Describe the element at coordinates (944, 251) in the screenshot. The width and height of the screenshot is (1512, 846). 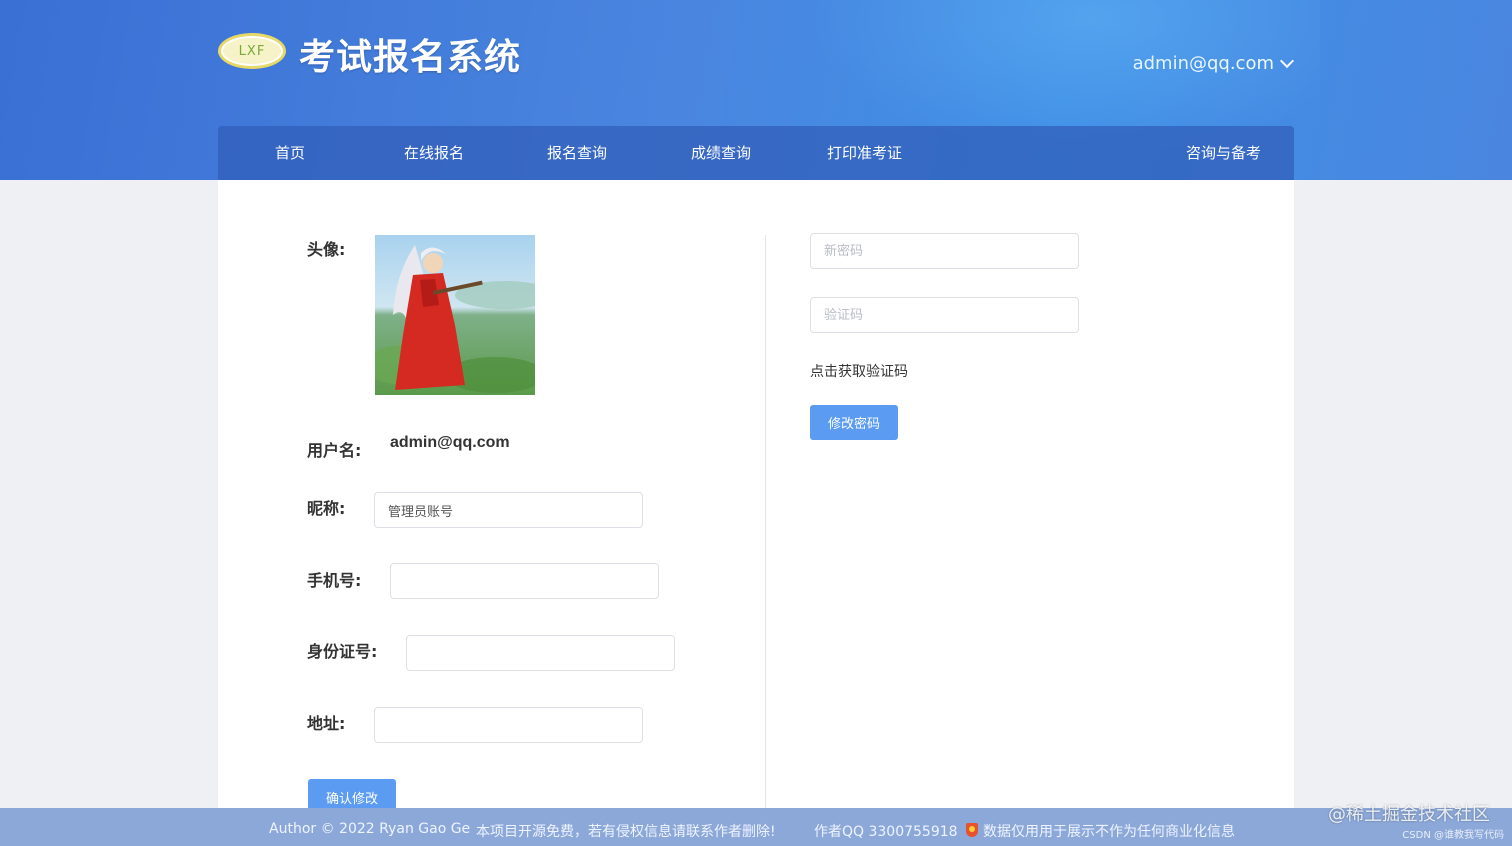
I see `new-password-input` at that location.